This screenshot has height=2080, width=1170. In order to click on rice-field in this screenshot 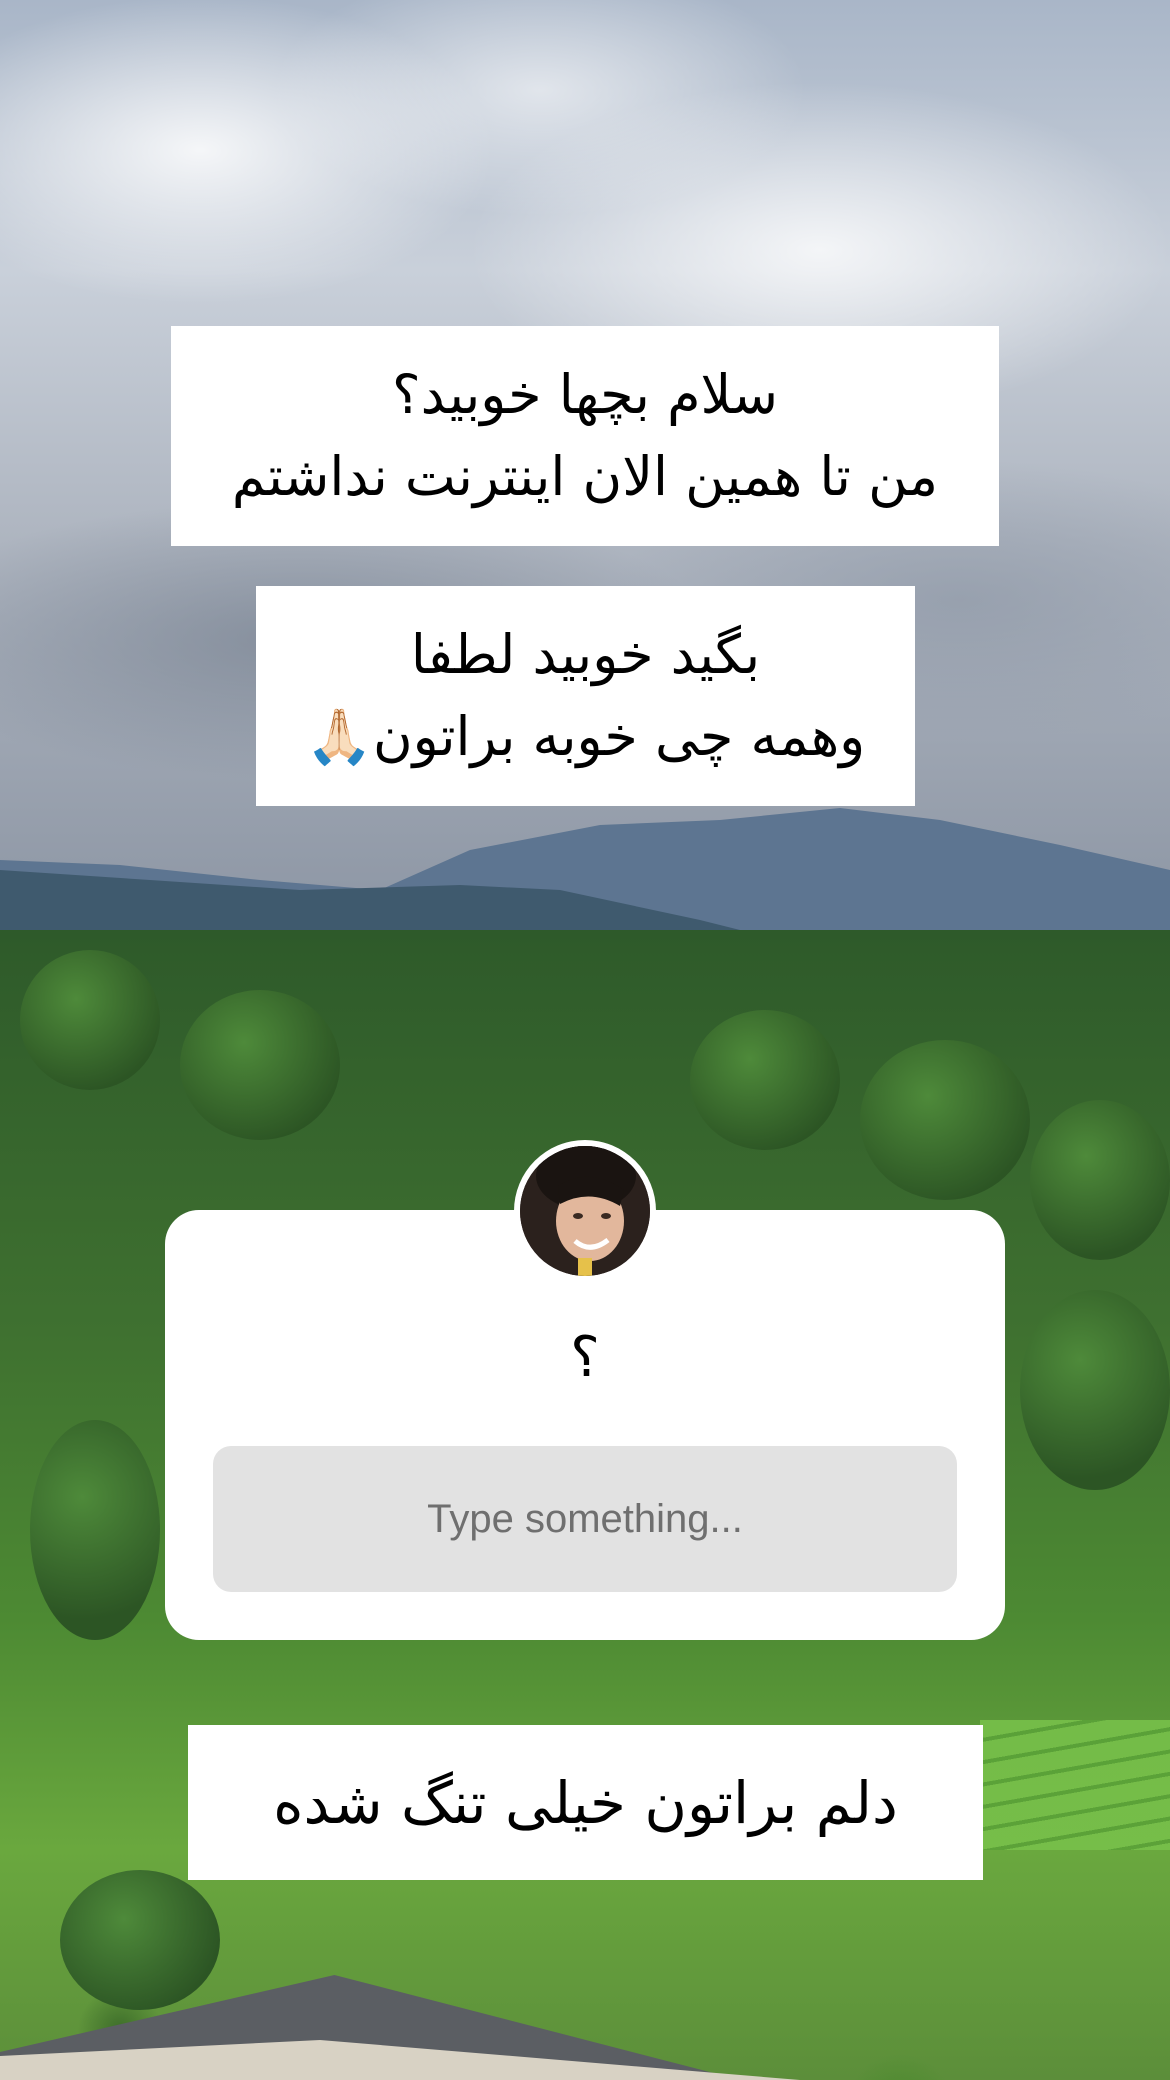, I will do `click(1075, 1785)`.